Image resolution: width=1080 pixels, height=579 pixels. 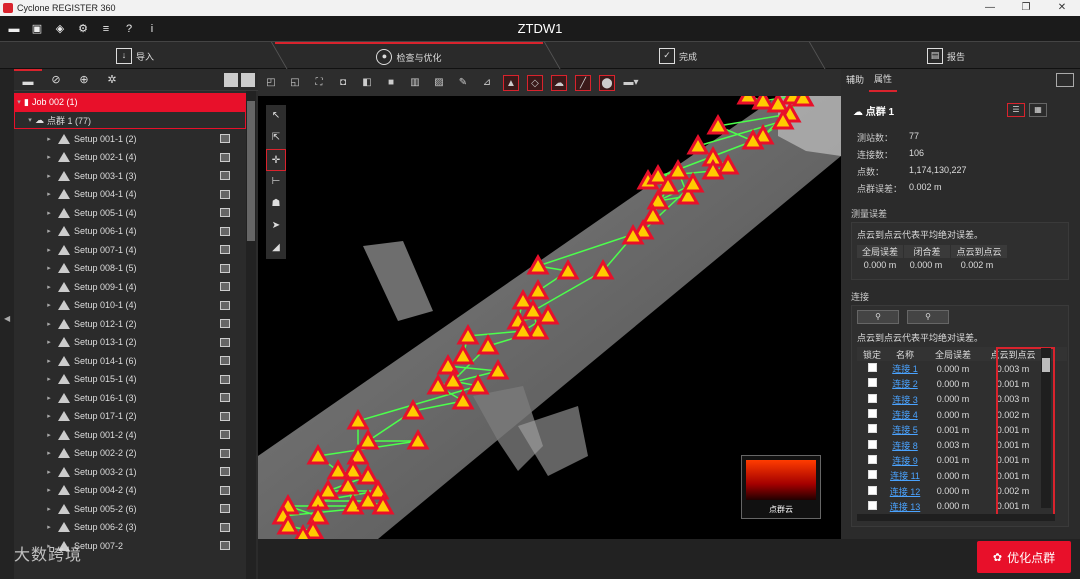 I want to click on tree-setup: ▸ Setup 002-2 (2), so click(x=130, y=453).